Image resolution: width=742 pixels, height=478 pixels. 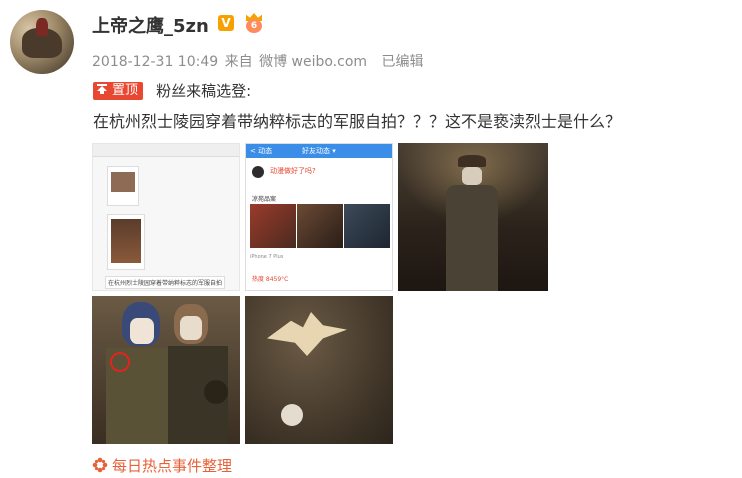 I want to click on post-image-night-photo, so click(x=473, y=217).